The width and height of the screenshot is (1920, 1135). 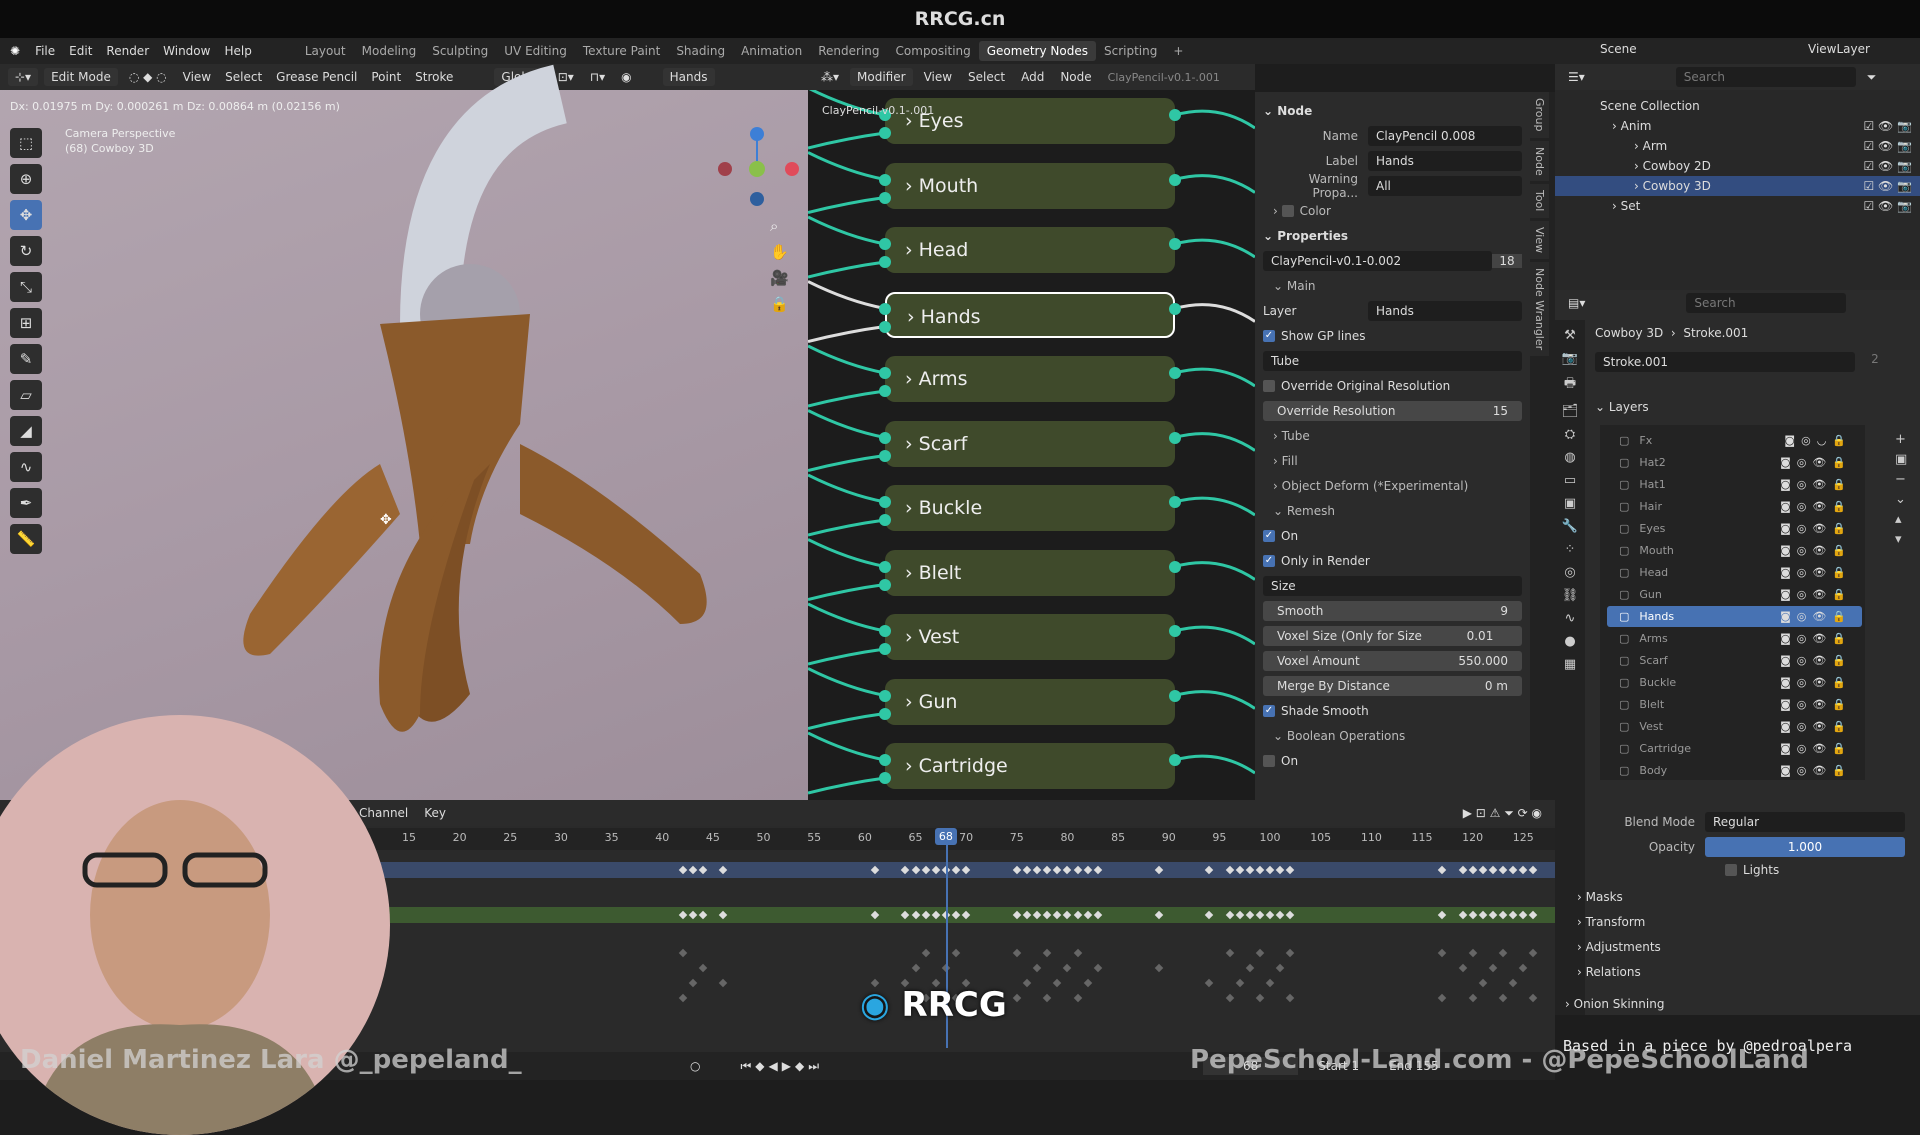 I want to click on menu-select: Select, so click(x=986, y=77).